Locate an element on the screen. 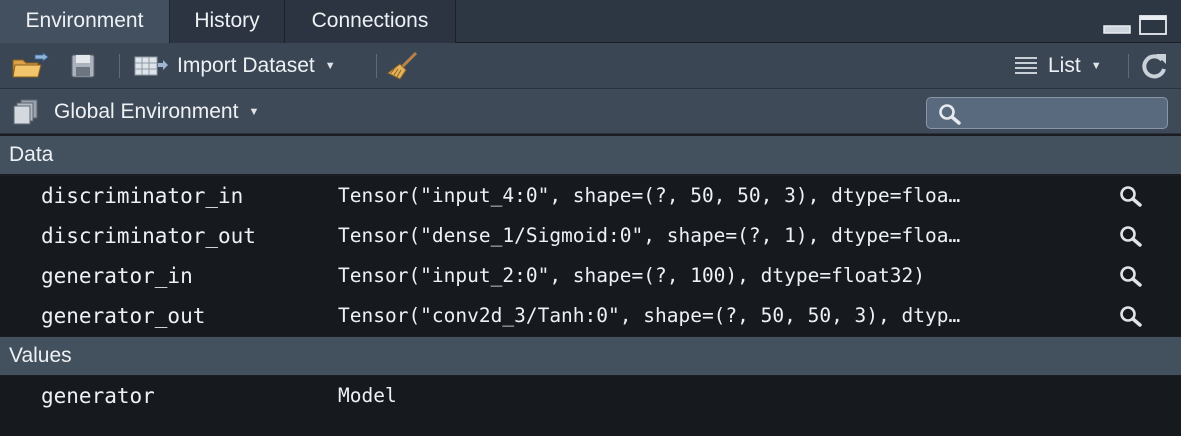  empty-list-area is located at coordinates (590, 426).